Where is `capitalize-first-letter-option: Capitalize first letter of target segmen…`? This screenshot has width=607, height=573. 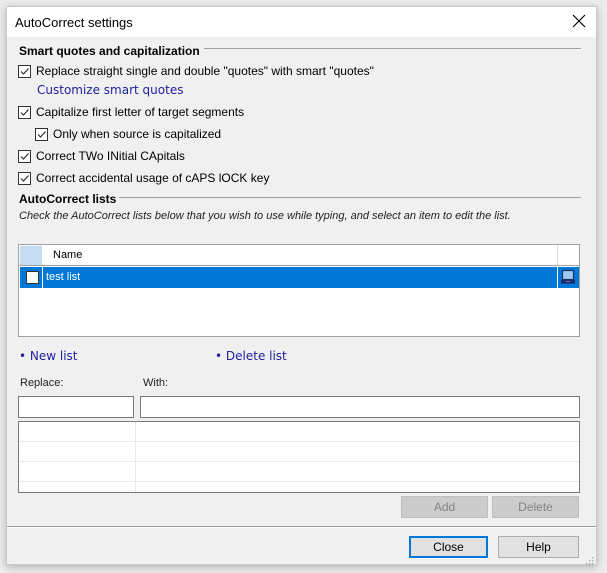 capitalize-first-letter-option: Capitalize first letter of target segmen… is located at coordinates (131, 112).